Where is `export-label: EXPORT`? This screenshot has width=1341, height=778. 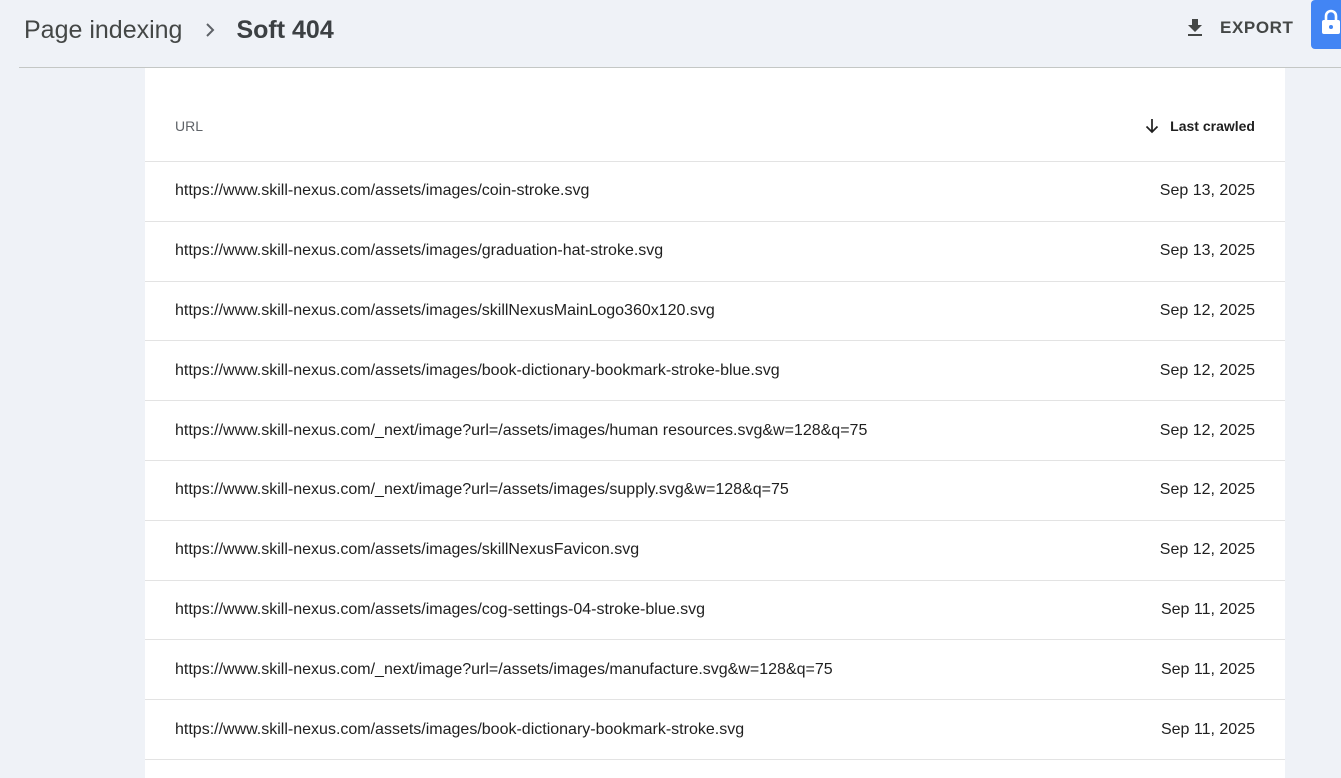
export-label: EXPORT is located at coordinates (1257, 27).